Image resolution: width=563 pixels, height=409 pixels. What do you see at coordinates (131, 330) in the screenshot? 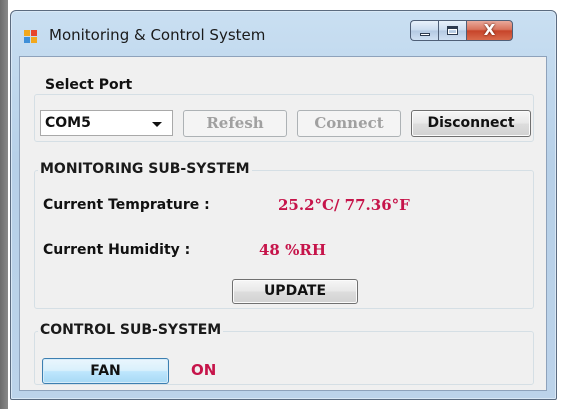
I see `control-group-title: CONTROL SUB-SYSTEM` at bounding box center [131, 330].